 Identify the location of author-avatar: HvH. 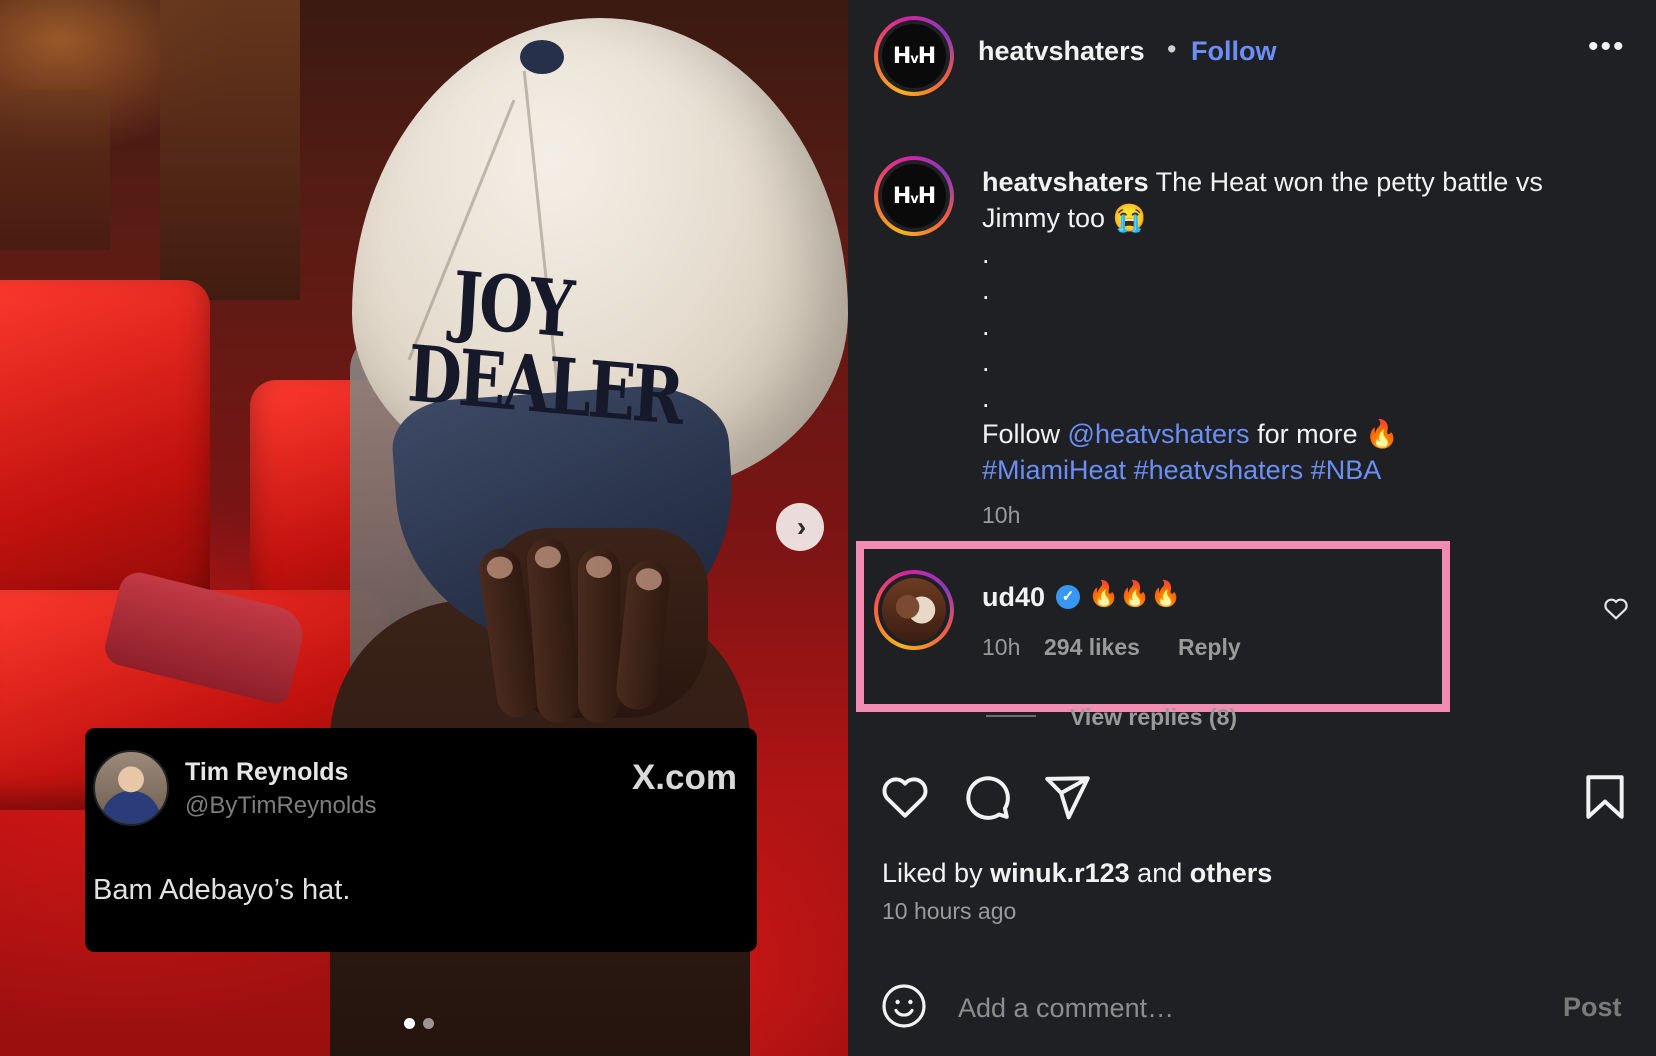
(914, 56).